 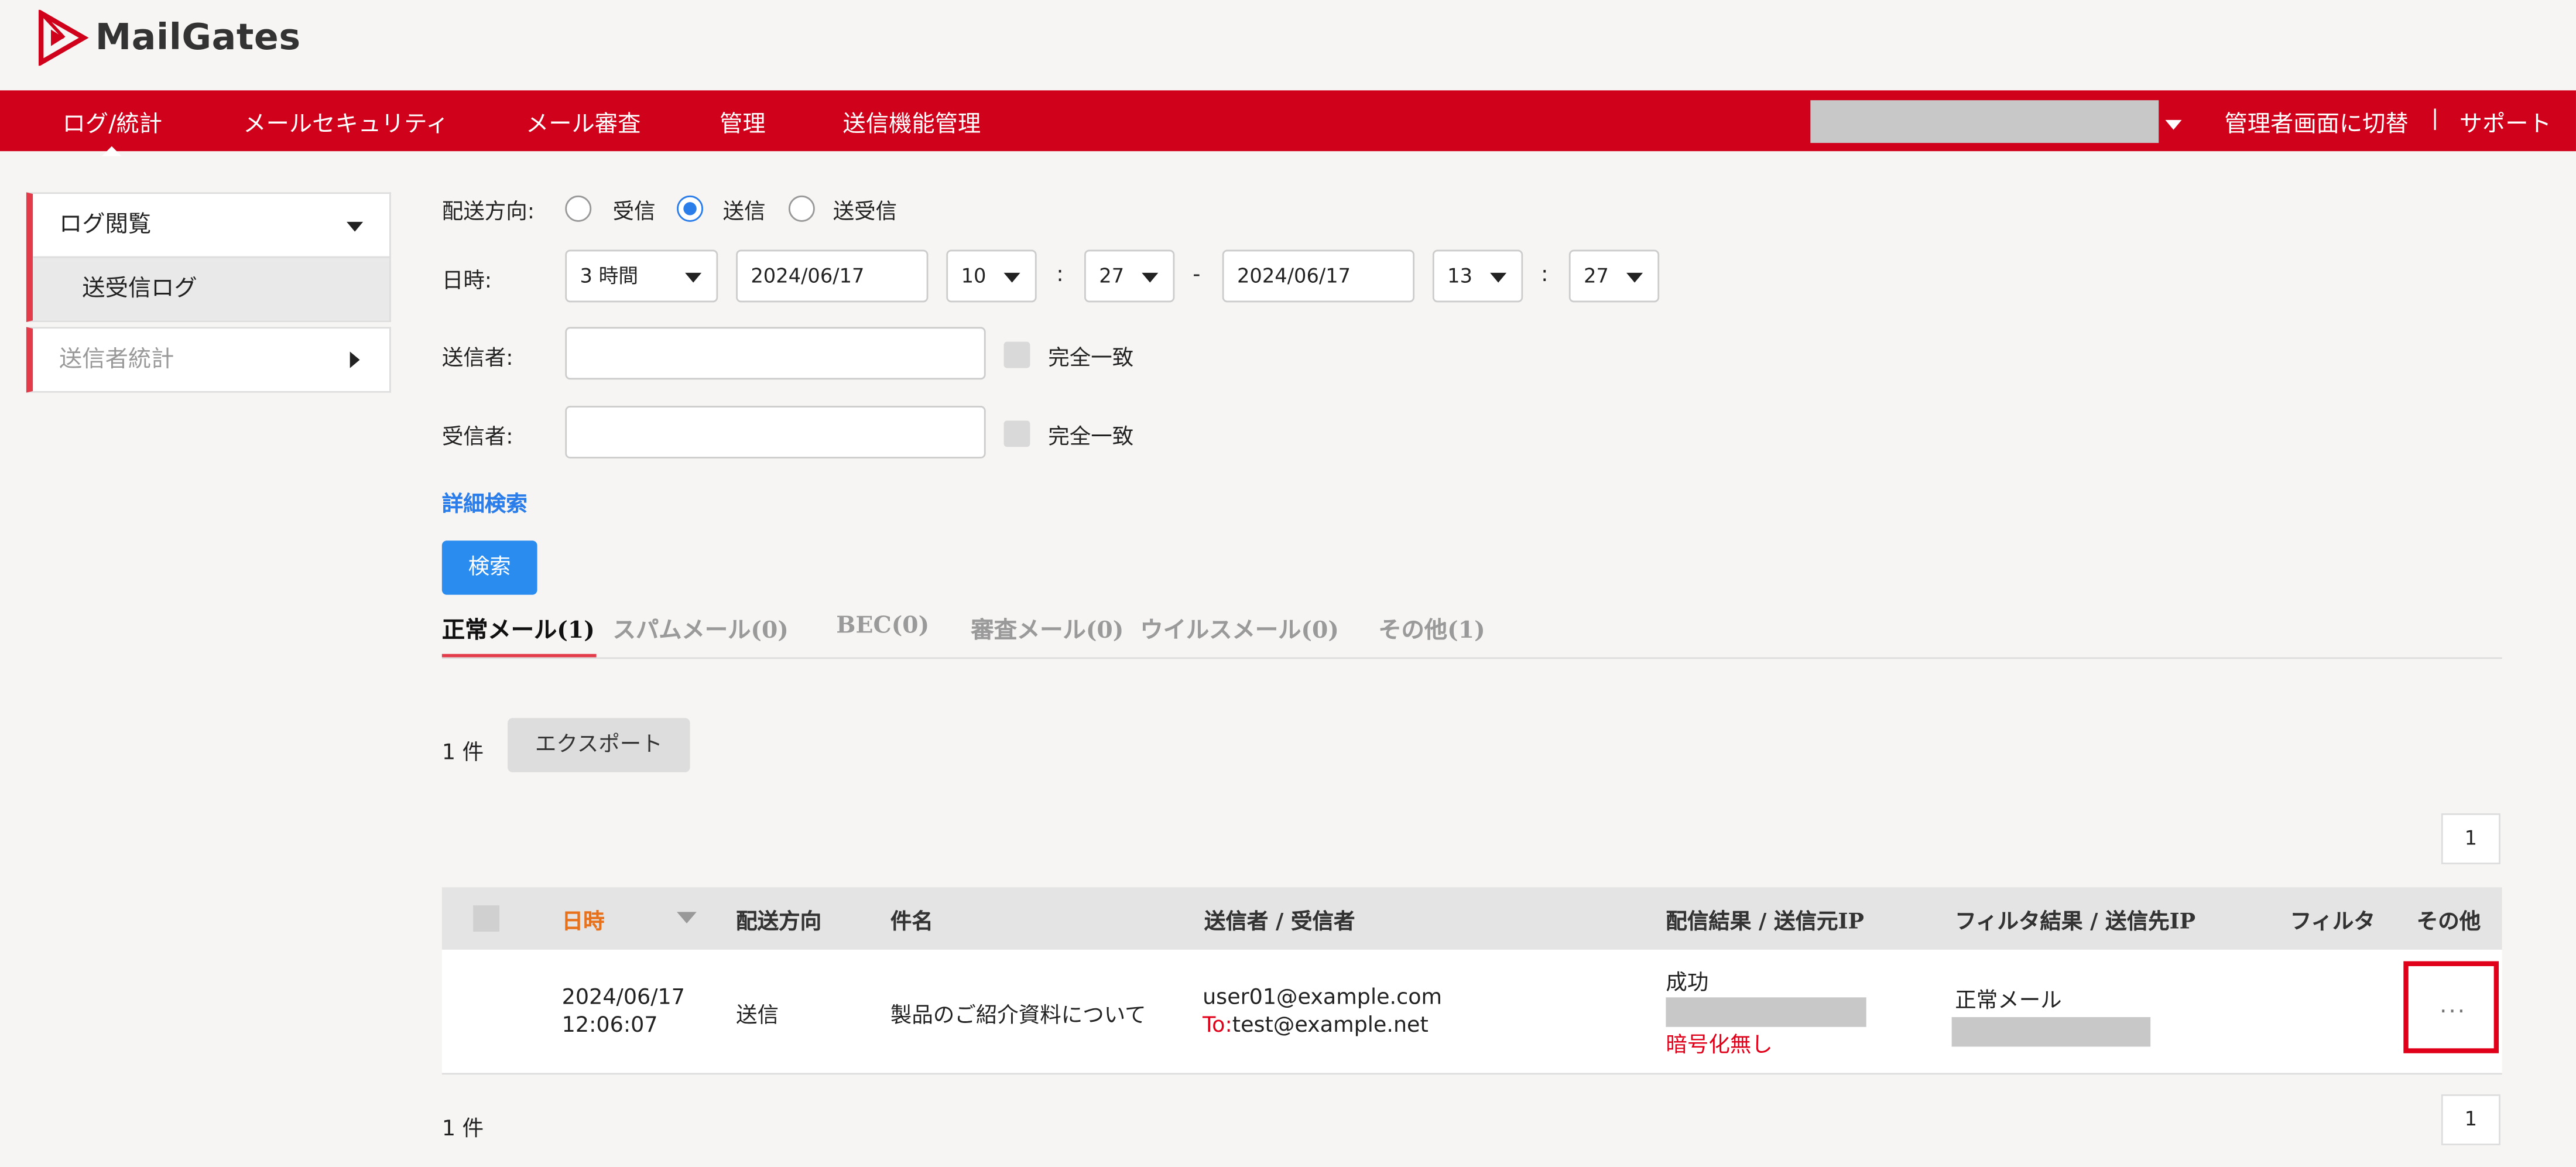 What do you see at coordinates (1766, 1012) in the screenshot?
I see `source-ip-redacted` at bounding box center [1766, 1012].